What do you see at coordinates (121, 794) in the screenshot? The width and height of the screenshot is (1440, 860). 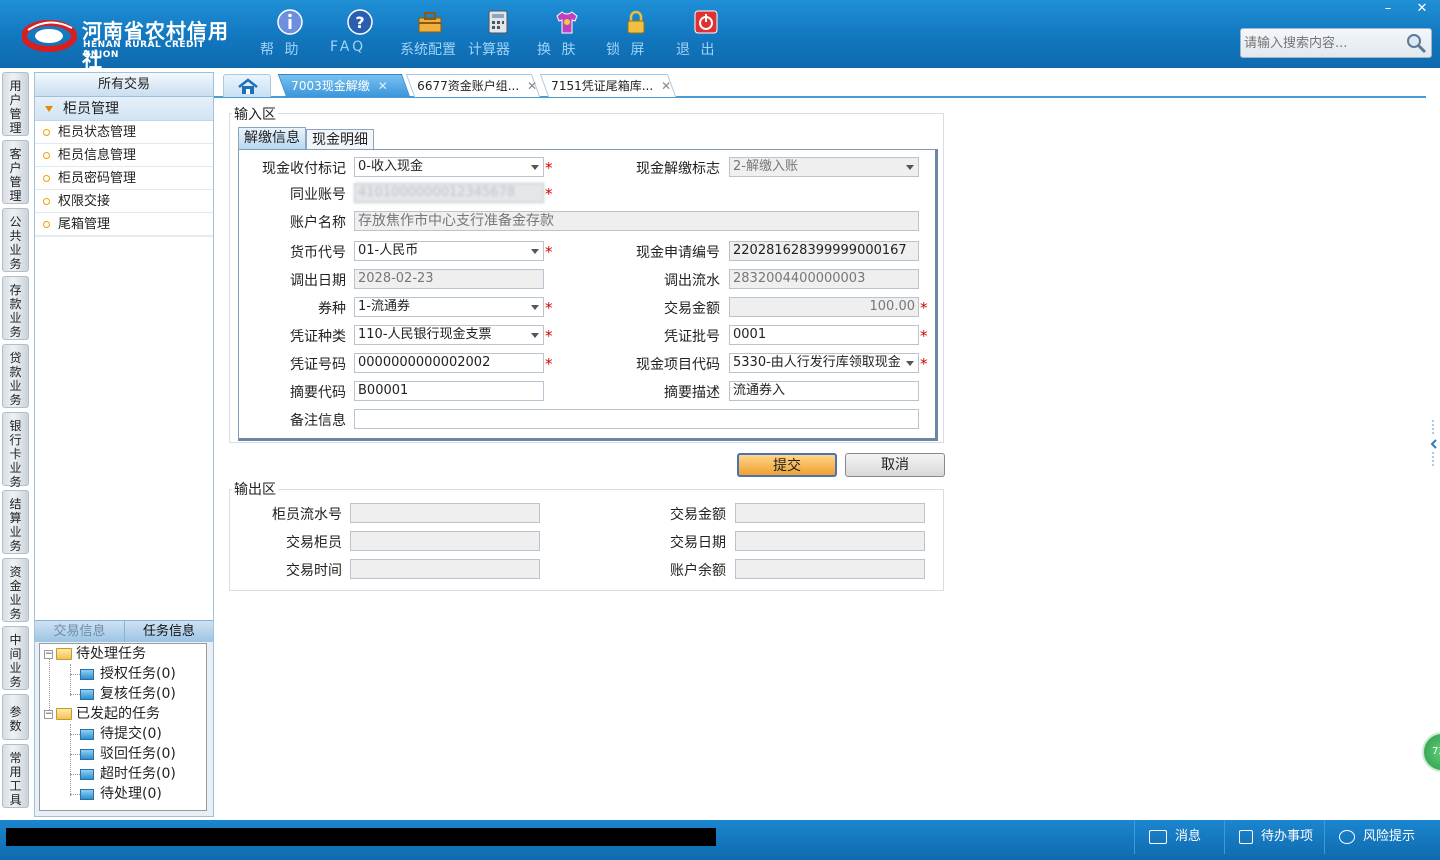 I see `tree-node-todo: 待处理(0)` at bounding box center [121, 794].